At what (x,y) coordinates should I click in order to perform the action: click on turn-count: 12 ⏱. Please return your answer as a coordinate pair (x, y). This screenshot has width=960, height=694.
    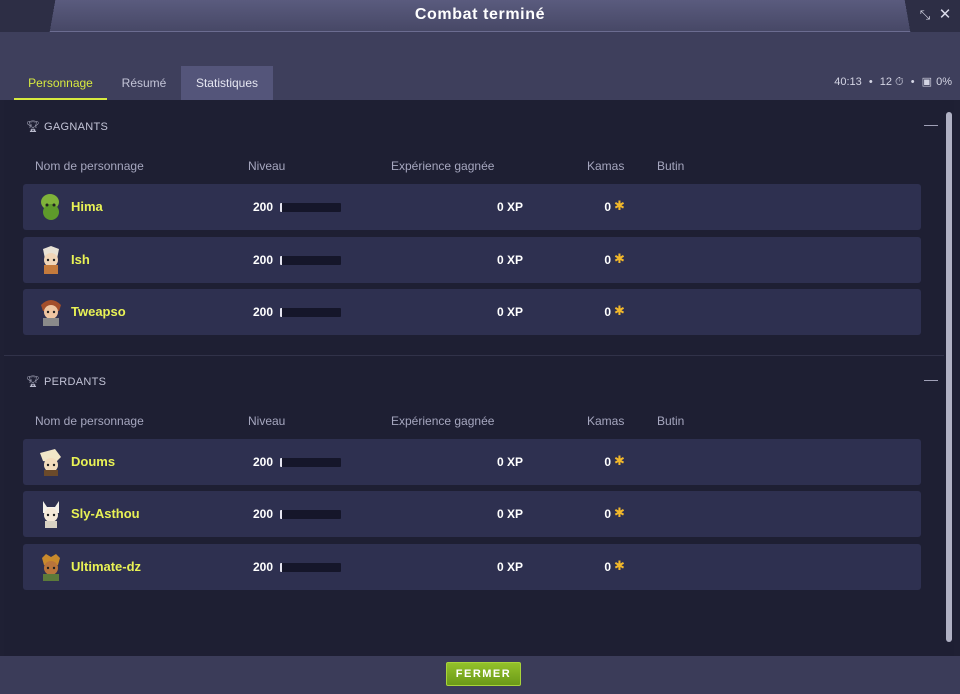
    Looking at the image, I should click on (891, 82).